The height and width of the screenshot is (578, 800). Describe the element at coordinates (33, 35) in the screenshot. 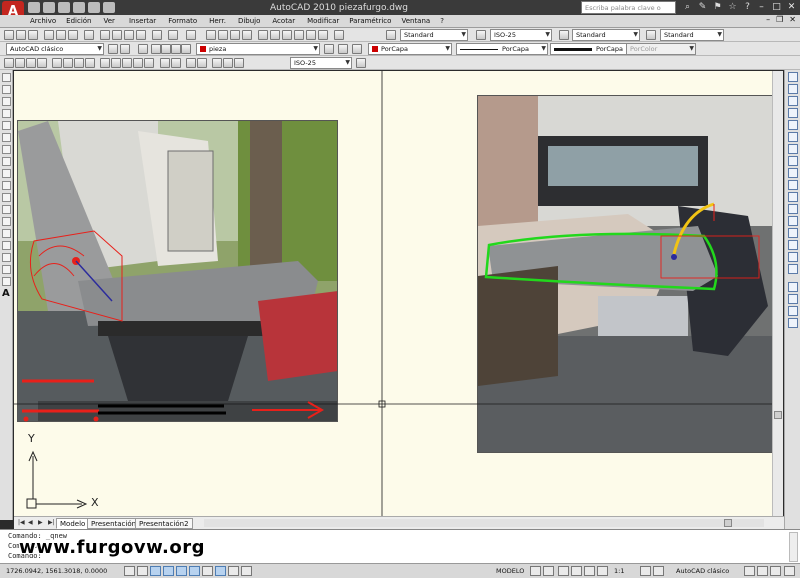

I see `save-icon` at that location.